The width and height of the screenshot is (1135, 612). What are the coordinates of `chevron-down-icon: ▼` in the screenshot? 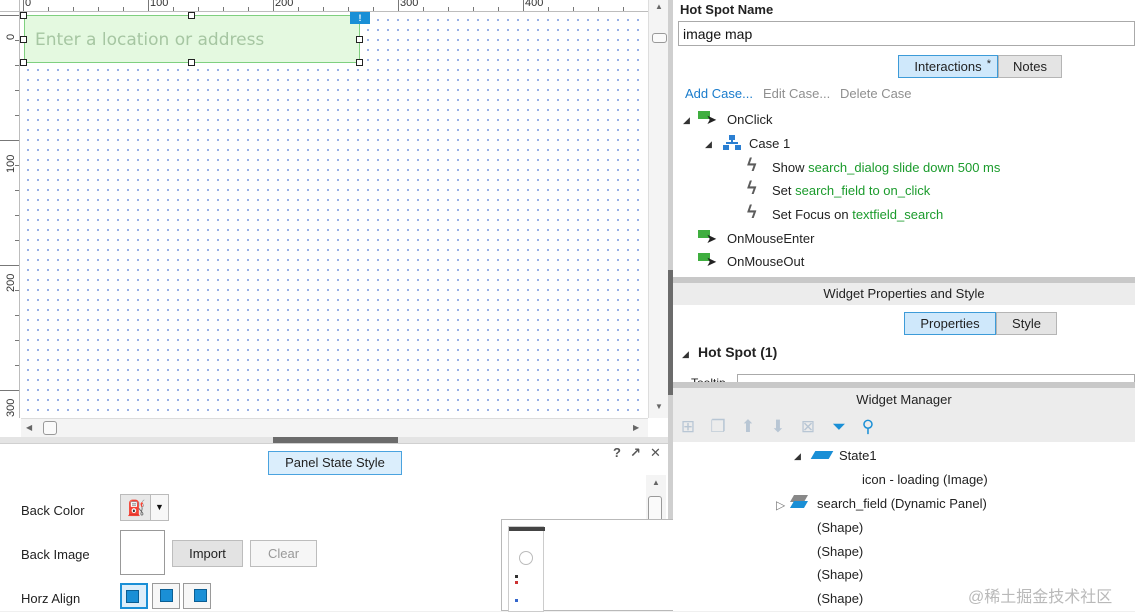 It's located at (159, 507).